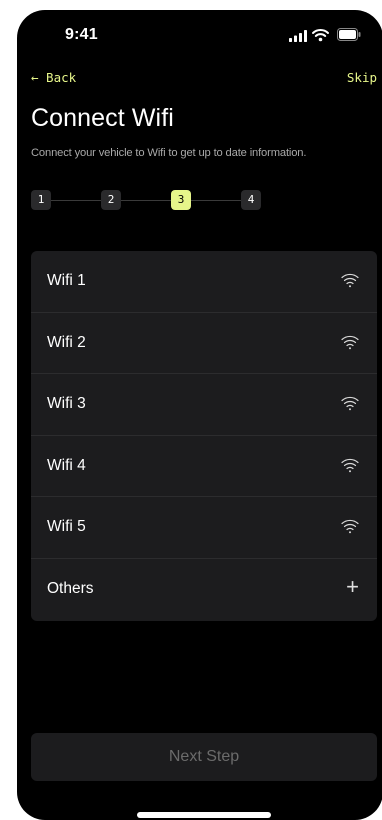  I want to click on network-name: Wifi 5, so click(66, 526).